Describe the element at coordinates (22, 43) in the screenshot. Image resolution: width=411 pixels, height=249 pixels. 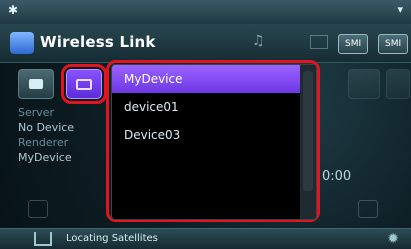
I see `wireless-link-icon` at that location.